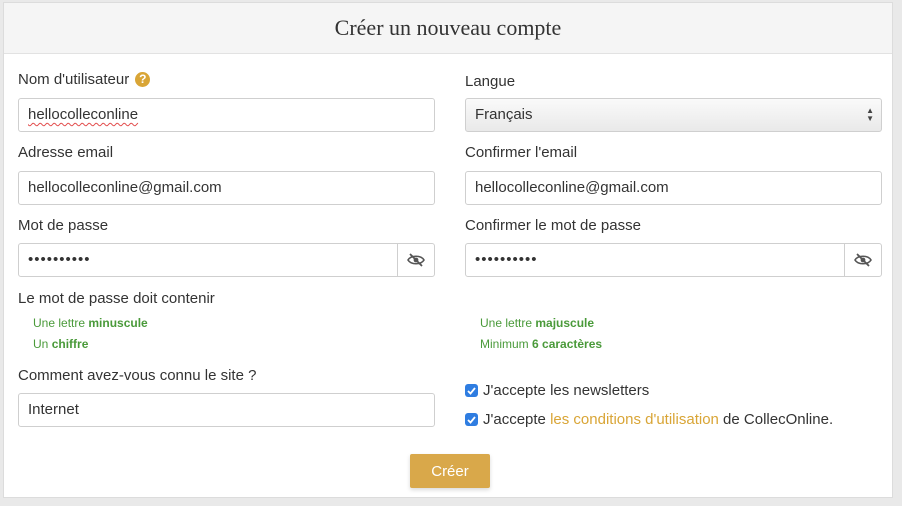 Image resolution: width=902 pixels, height=506 pixels. What do you see at coordinates (208, 260) in the screenshot?
I see `password-input: ••••••••••` at bounding box center [208, 260].